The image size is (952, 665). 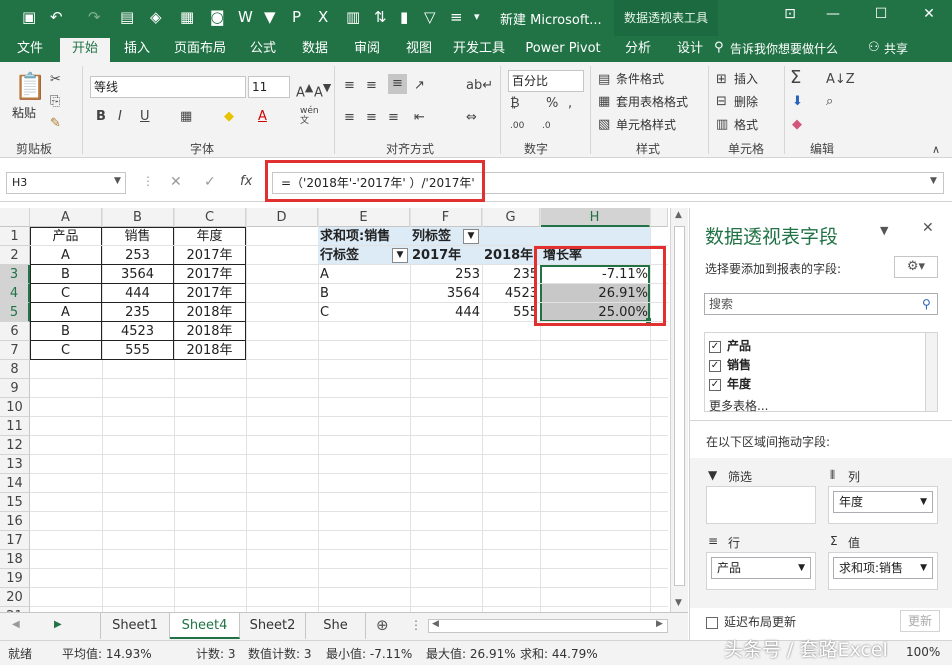 I want to click on align-top-icon: ≡, so click(x=349, y=86).